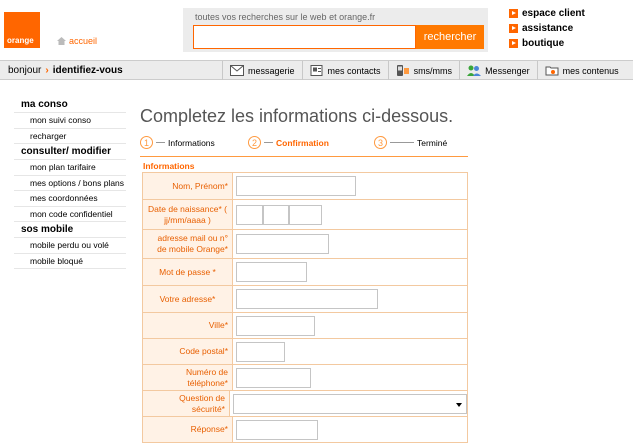 This screenshot has height=443, width=633. I want to click on boutique-link: boutique, so click(547, 43).